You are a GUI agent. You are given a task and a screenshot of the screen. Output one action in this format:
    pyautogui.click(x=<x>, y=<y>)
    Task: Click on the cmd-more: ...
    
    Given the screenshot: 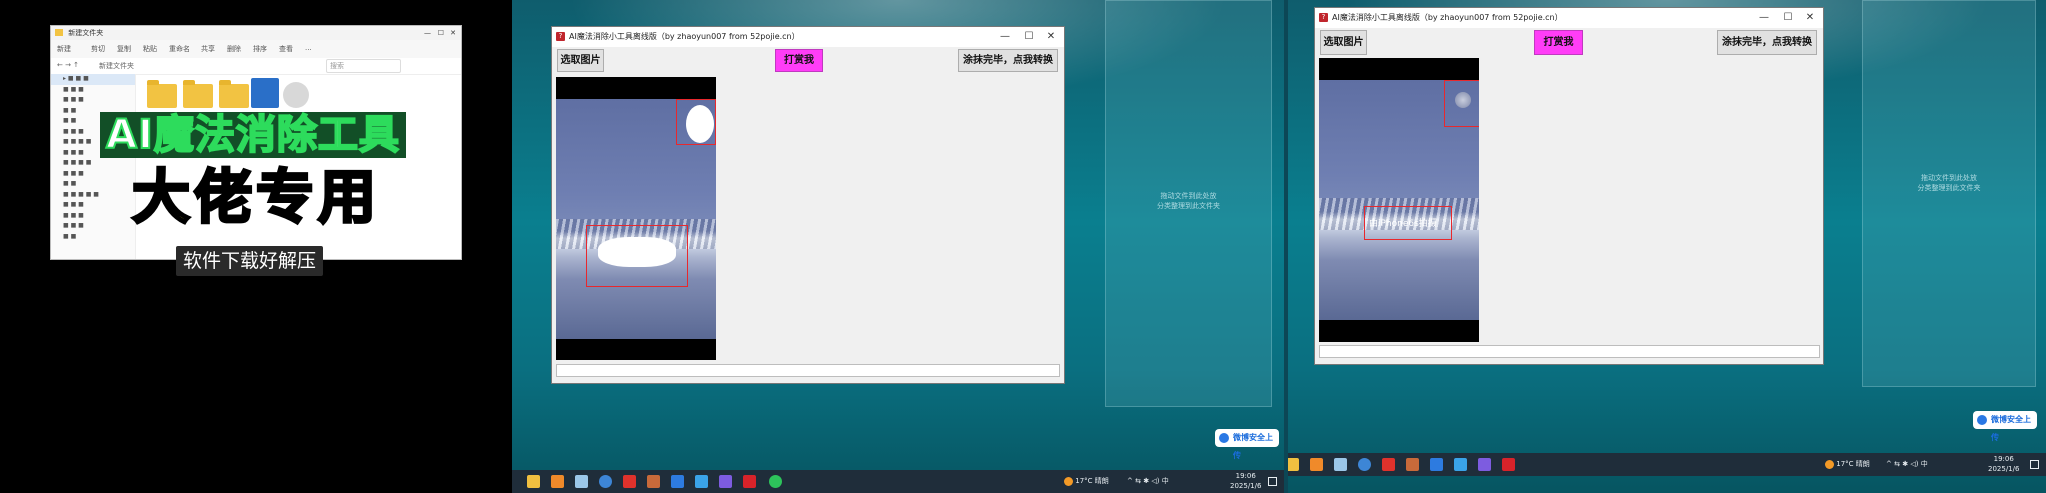 What is the action you would take?
    pyautogui.click(x=308, y=48)
    